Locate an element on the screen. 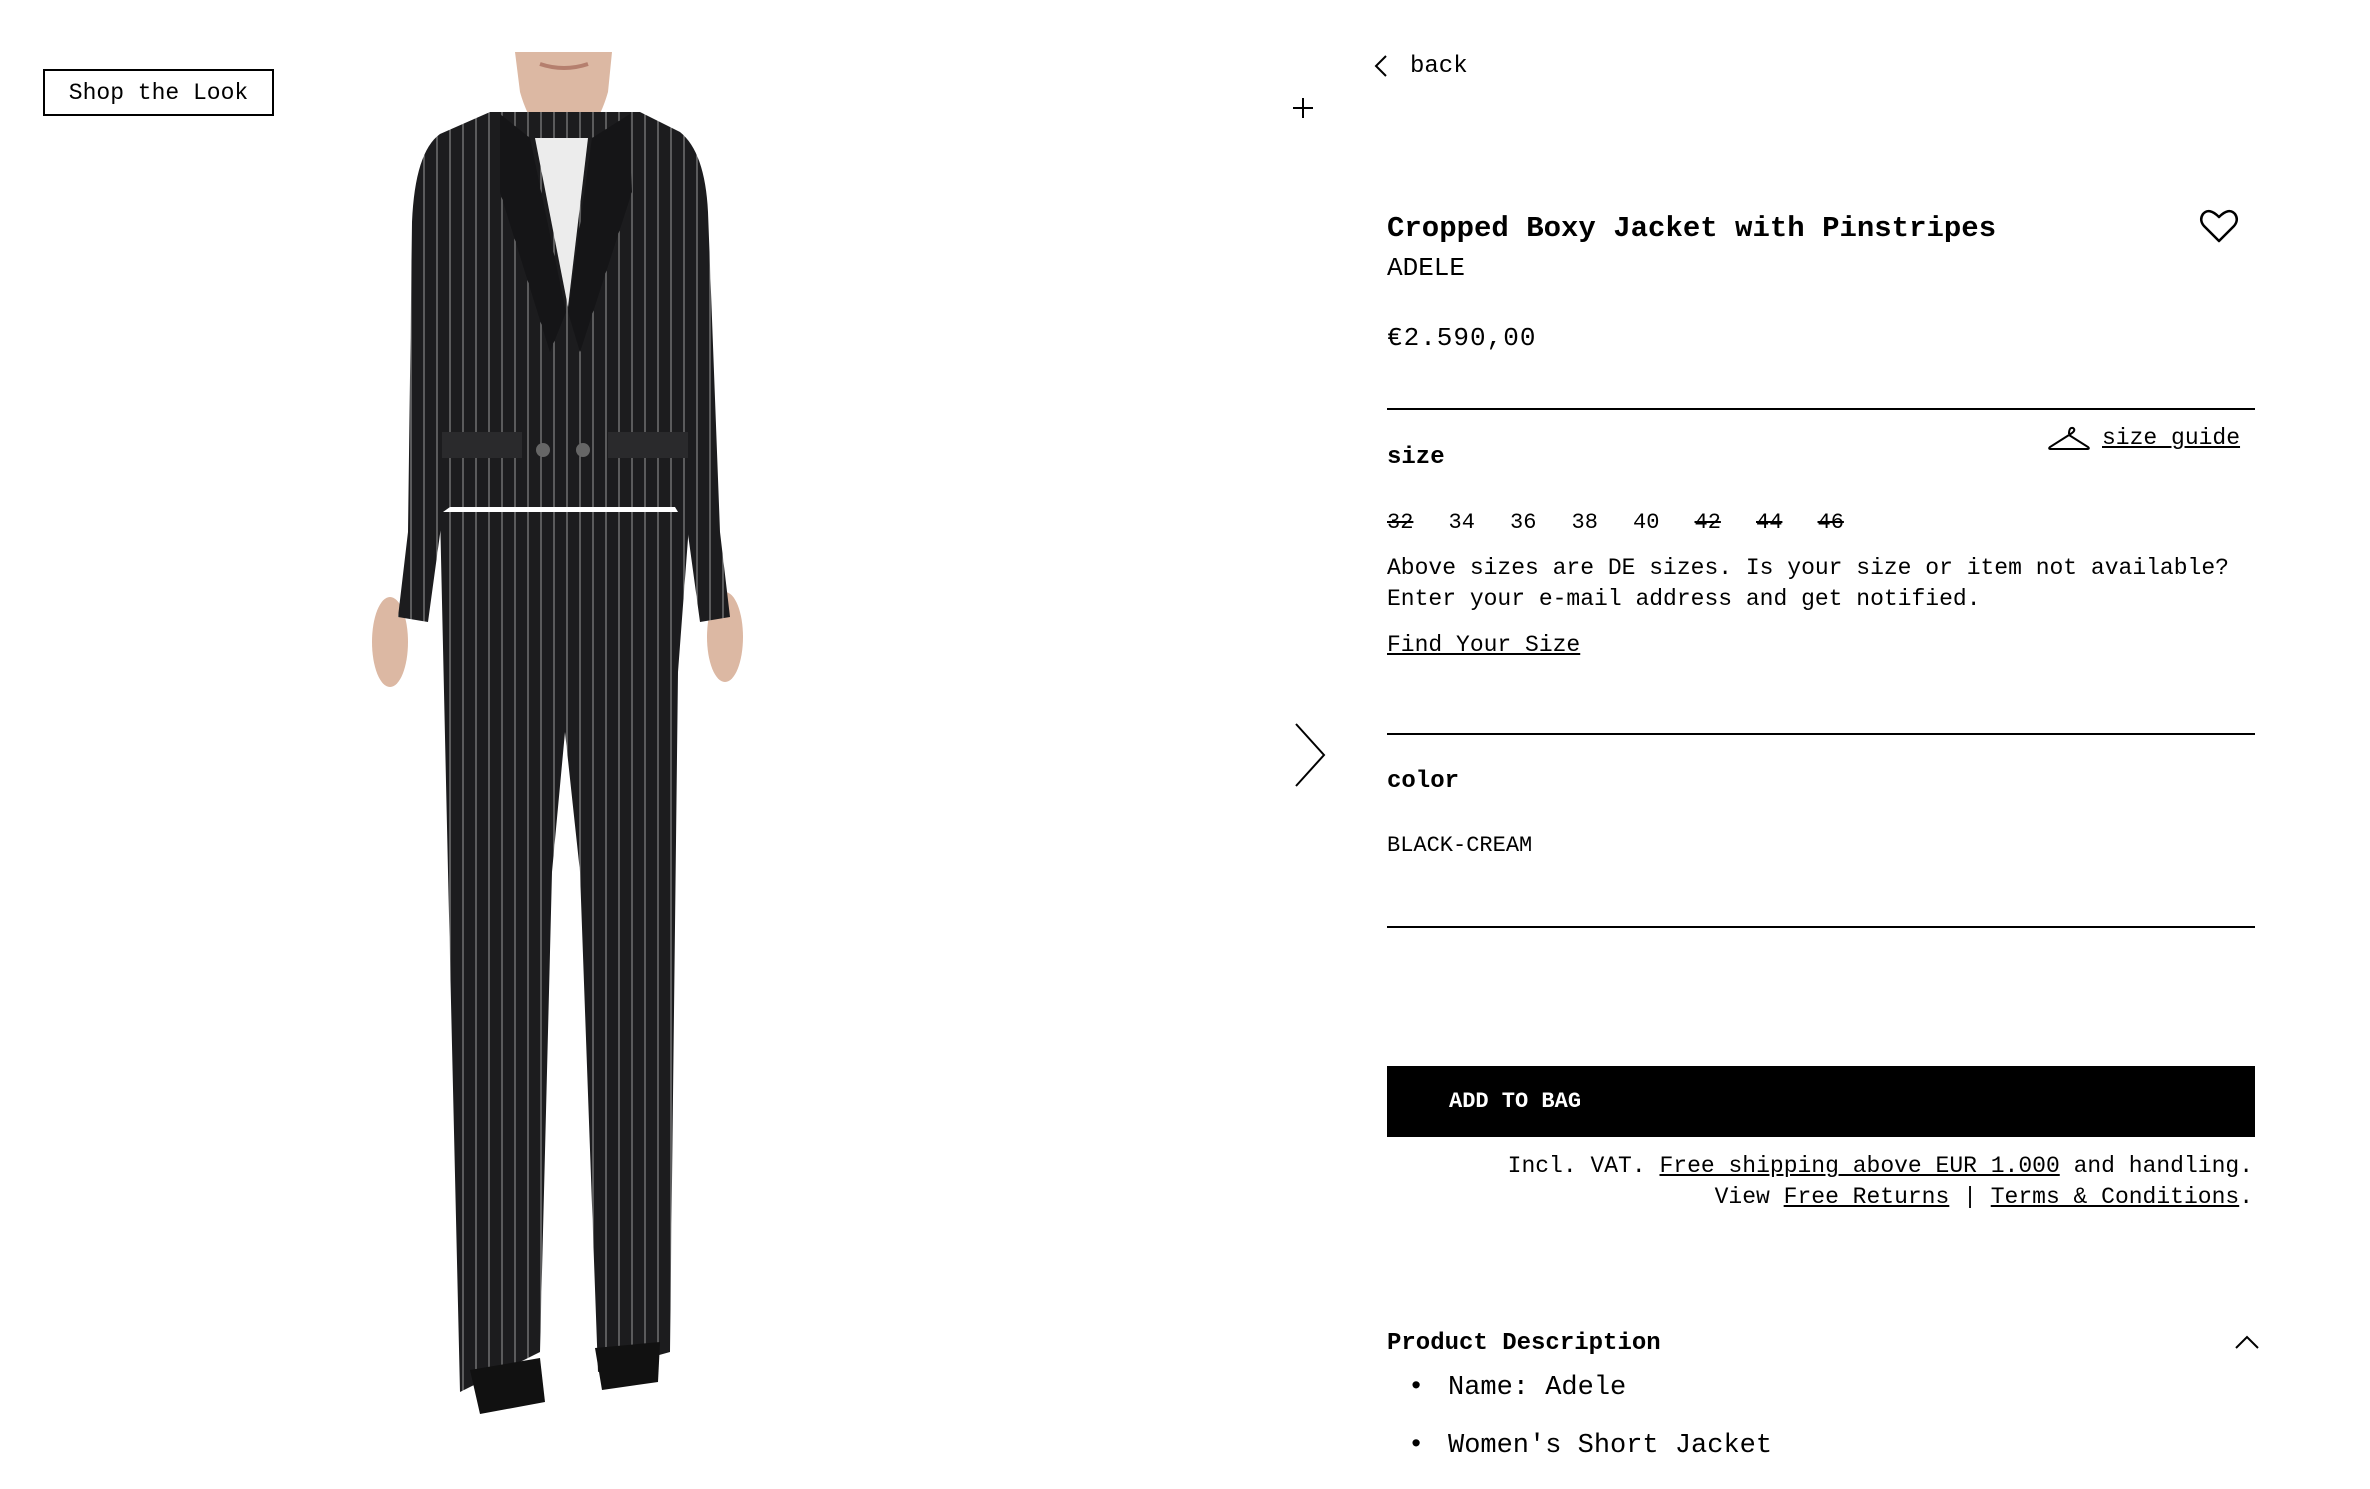 The image size is (2370, 1489). size-option-44: 44 is located at coordinates (1769, 522).